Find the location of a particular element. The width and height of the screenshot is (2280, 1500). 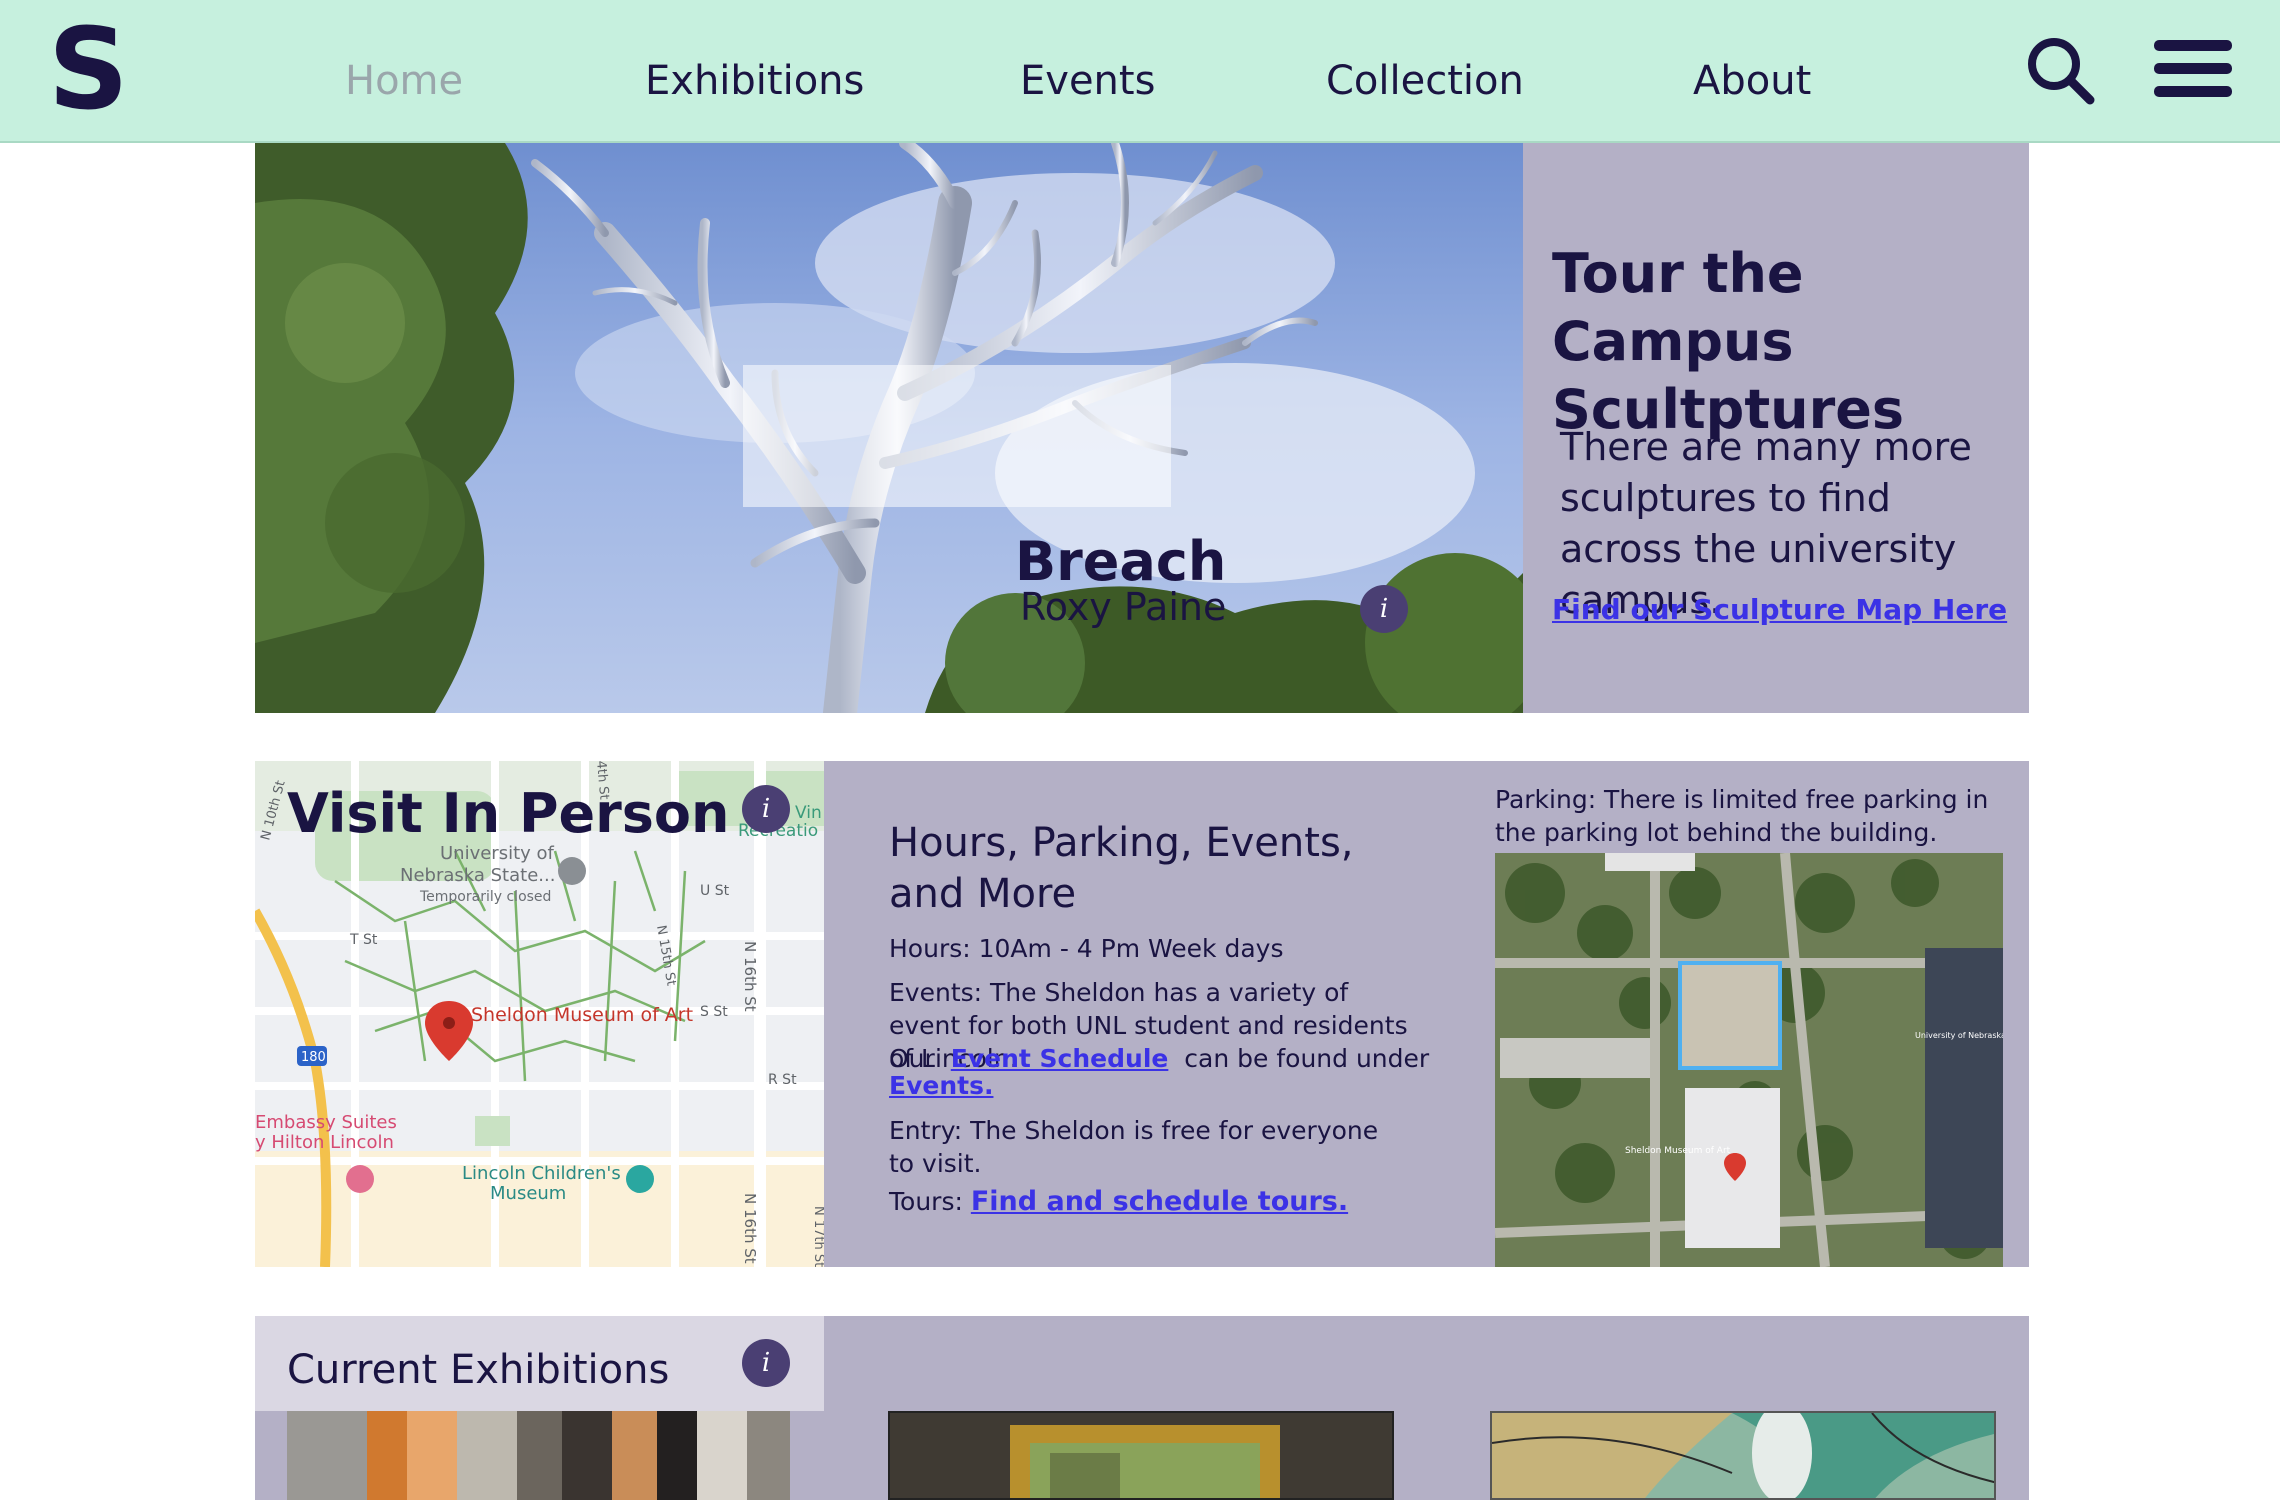

hotel-pin-icon is located at coordinates (360, 1179).